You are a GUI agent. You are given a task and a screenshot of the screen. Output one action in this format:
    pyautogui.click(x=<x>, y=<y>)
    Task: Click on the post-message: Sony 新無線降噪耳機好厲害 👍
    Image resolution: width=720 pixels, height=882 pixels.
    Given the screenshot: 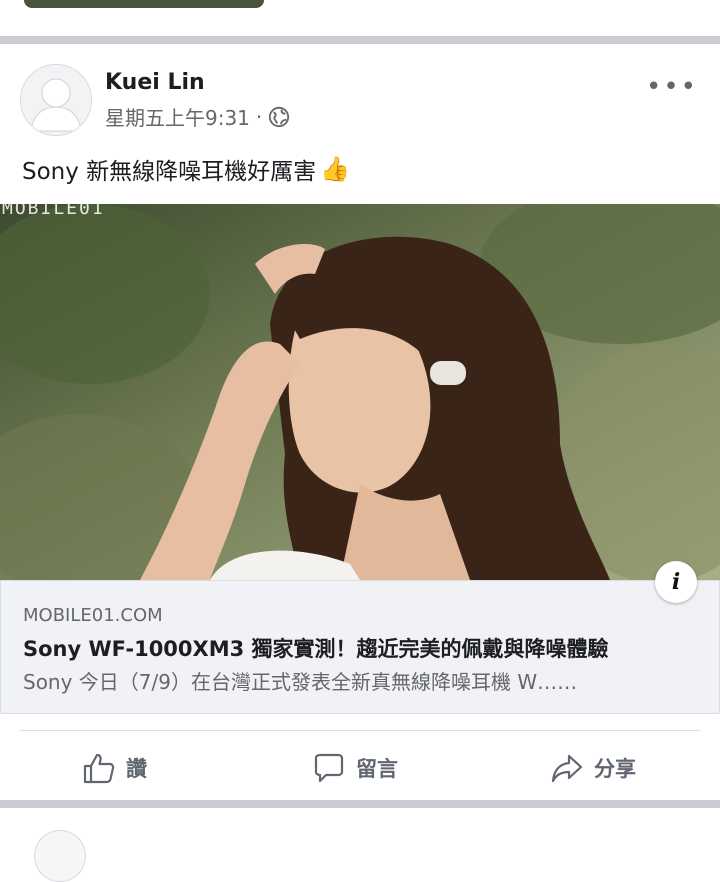 What is the action you would take?
    pyautogui.click(x=186, y=169)
    